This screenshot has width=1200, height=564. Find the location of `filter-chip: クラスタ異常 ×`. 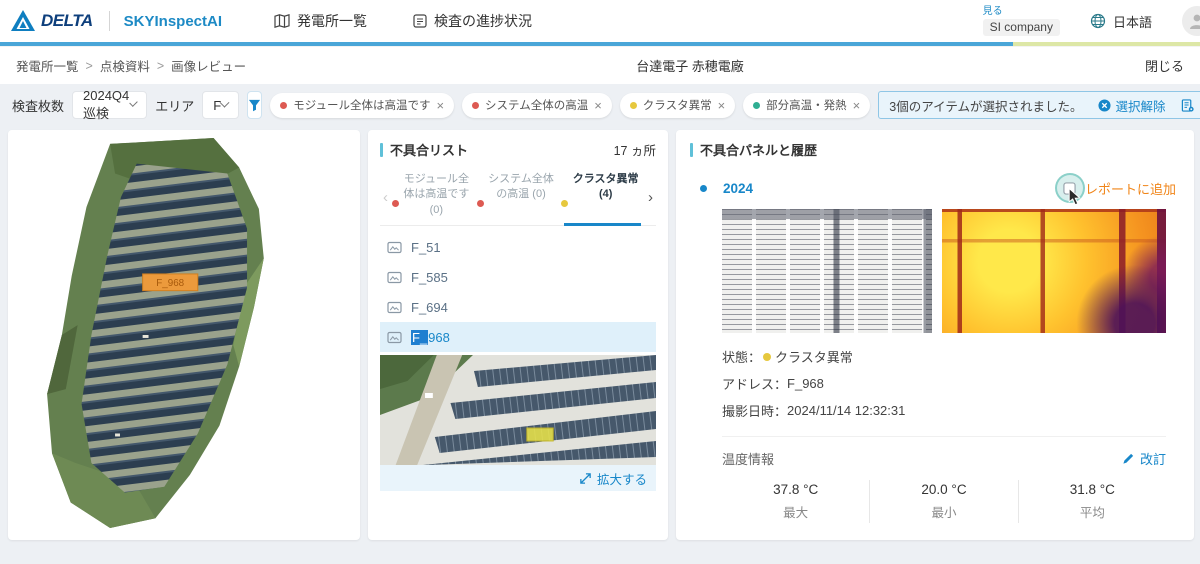

filter-chip: クラスタ異常 × is located at coordinates (677, 105).